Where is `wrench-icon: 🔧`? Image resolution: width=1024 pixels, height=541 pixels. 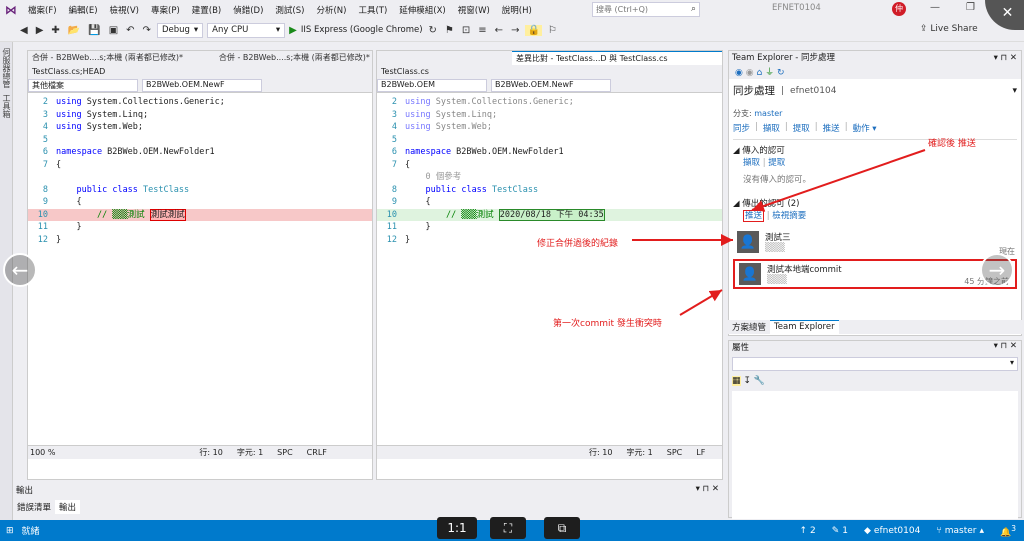 wrench-icon: 🔧 is located at coordinates (759, 381).